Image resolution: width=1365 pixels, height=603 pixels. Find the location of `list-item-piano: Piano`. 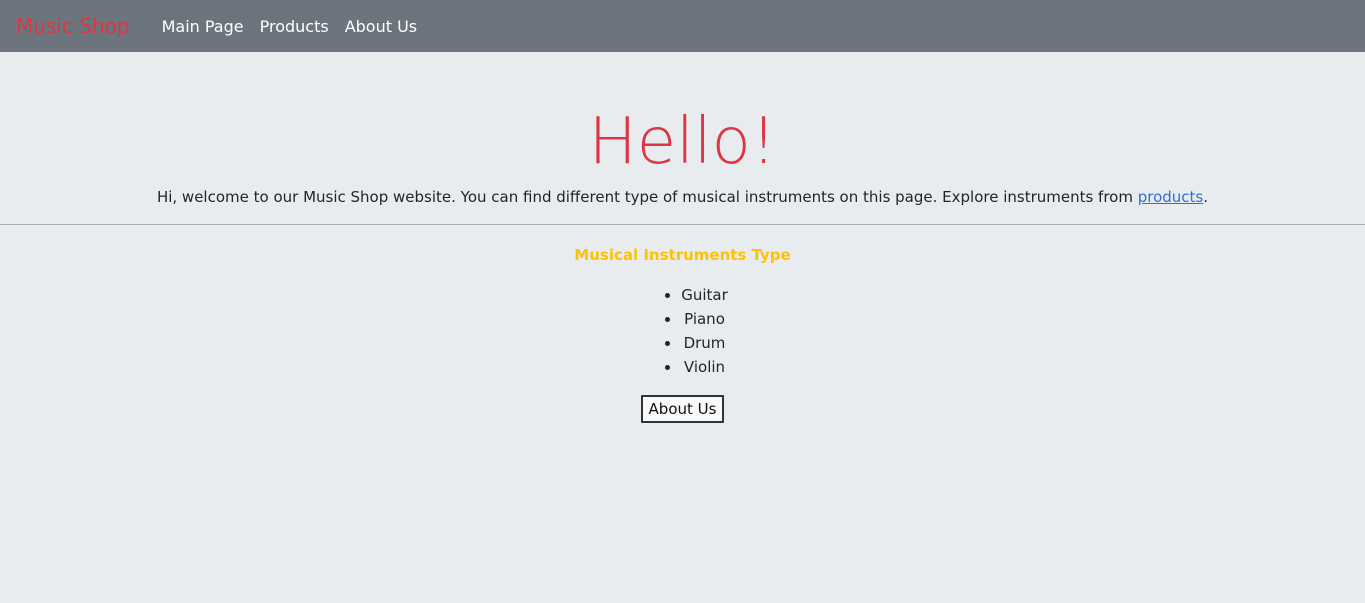

list-item-piano: Piano is located at coordinates (704, 319).